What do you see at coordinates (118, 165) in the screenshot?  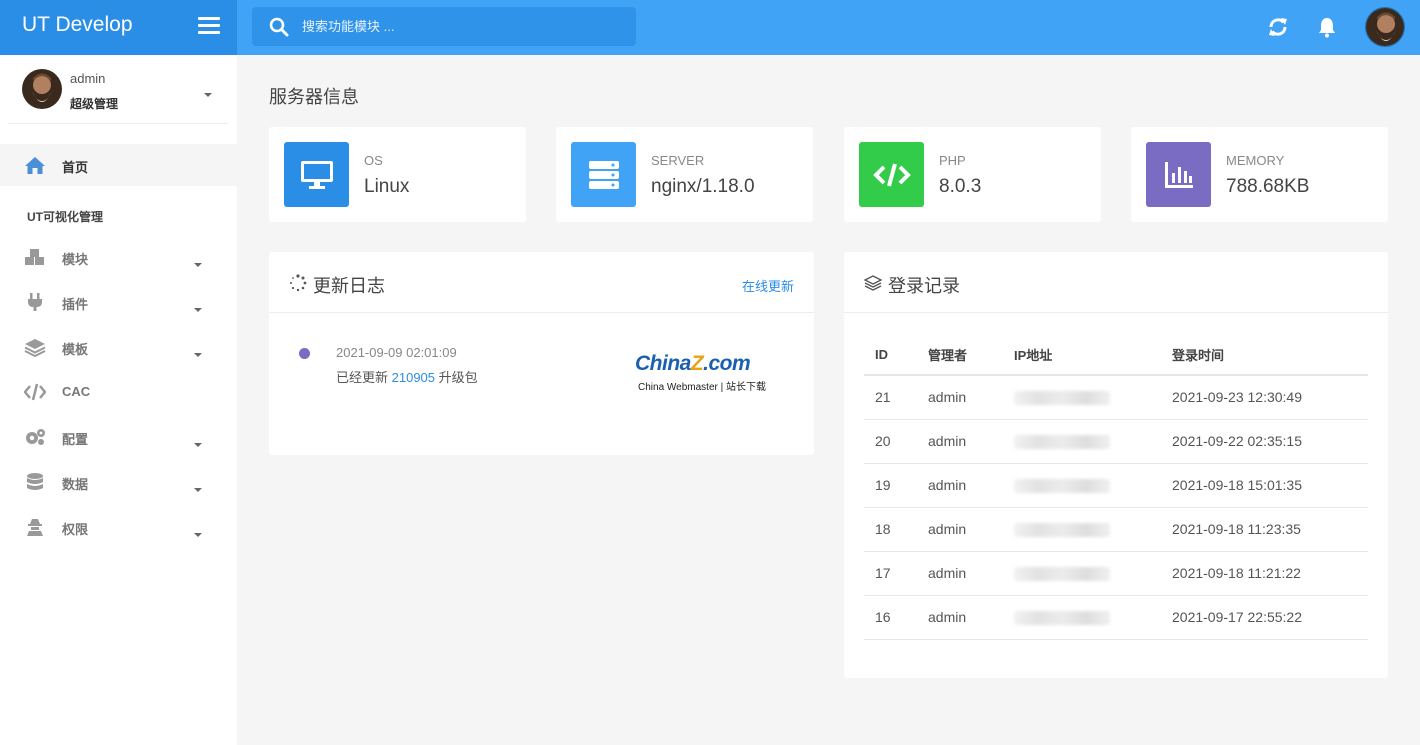 I see `sidebar-item-home: 首页` at bounding box center [118, 165].